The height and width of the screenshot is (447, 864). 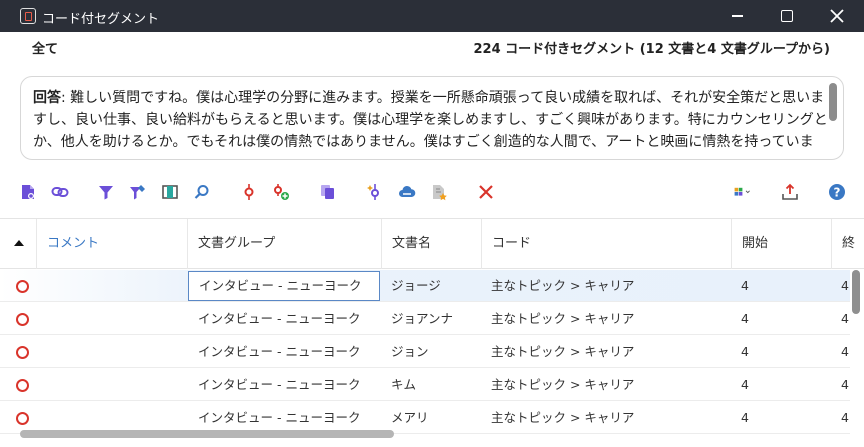 I want to click on cloud-icon, so click(x=407, y=191).